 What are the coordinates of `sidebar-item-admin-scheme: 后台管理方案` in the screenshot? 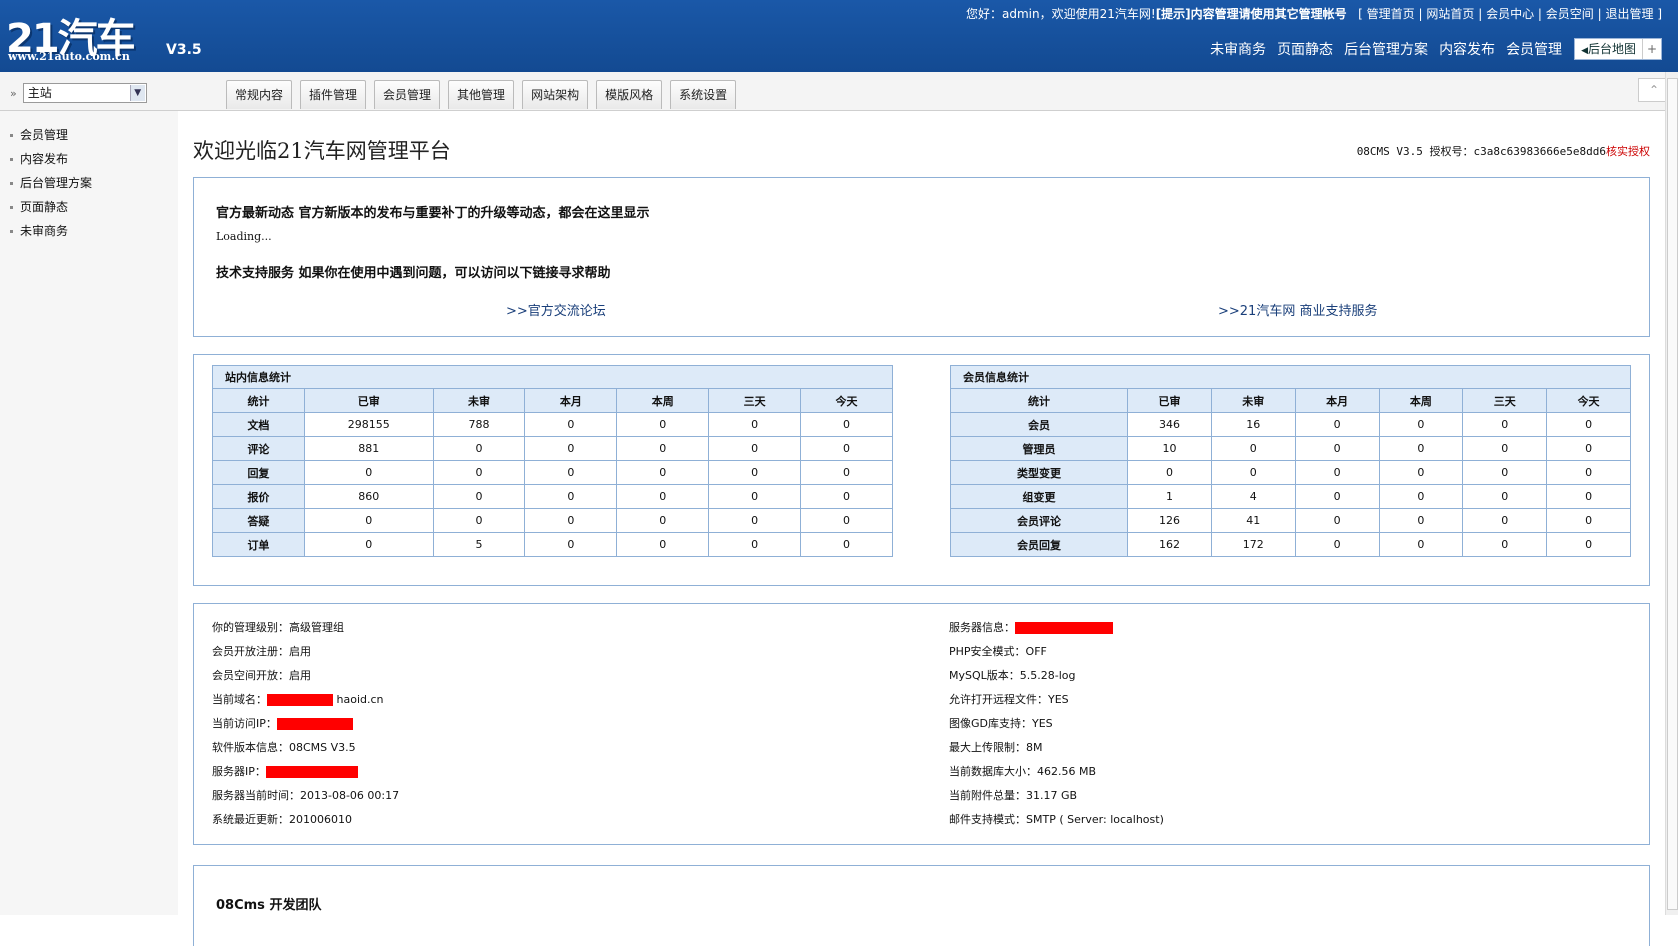 It's located at (89, 183).